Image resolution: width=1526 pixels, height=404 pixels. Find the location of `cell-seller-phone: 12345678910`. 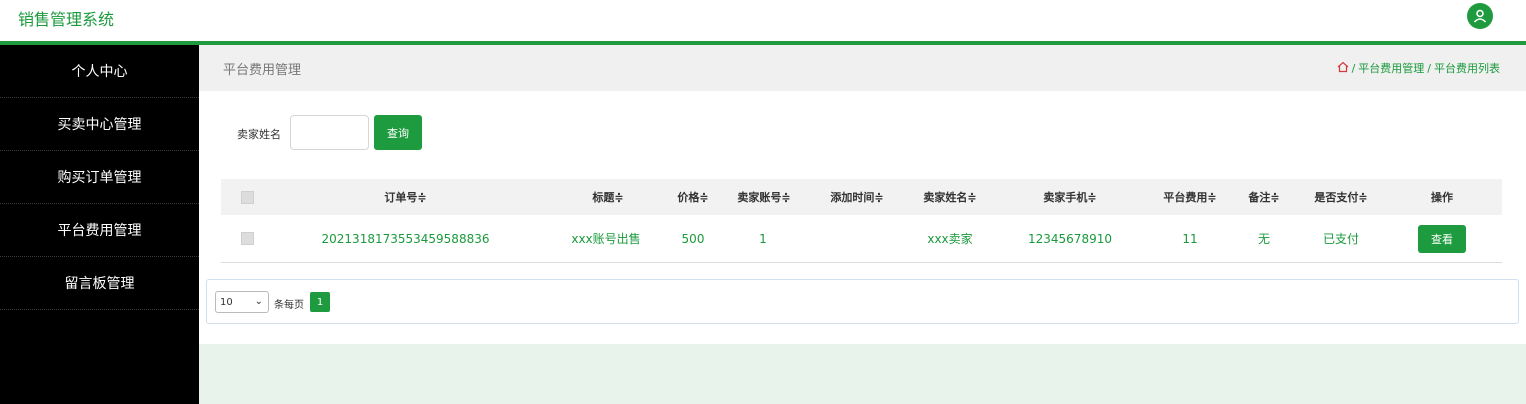

cell-seller-phone: 12345678910 is located at coordinates (1070, 238).